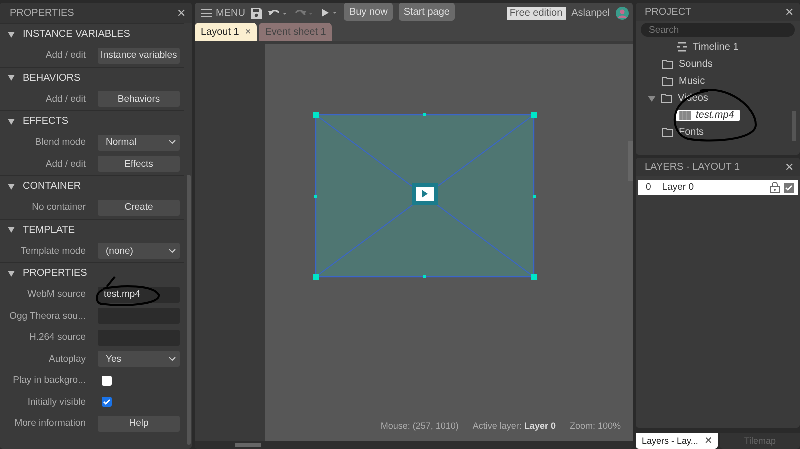  Describe the element at coordinates (775, 187) in the screenshot. I see `padlock-icon` at that location.